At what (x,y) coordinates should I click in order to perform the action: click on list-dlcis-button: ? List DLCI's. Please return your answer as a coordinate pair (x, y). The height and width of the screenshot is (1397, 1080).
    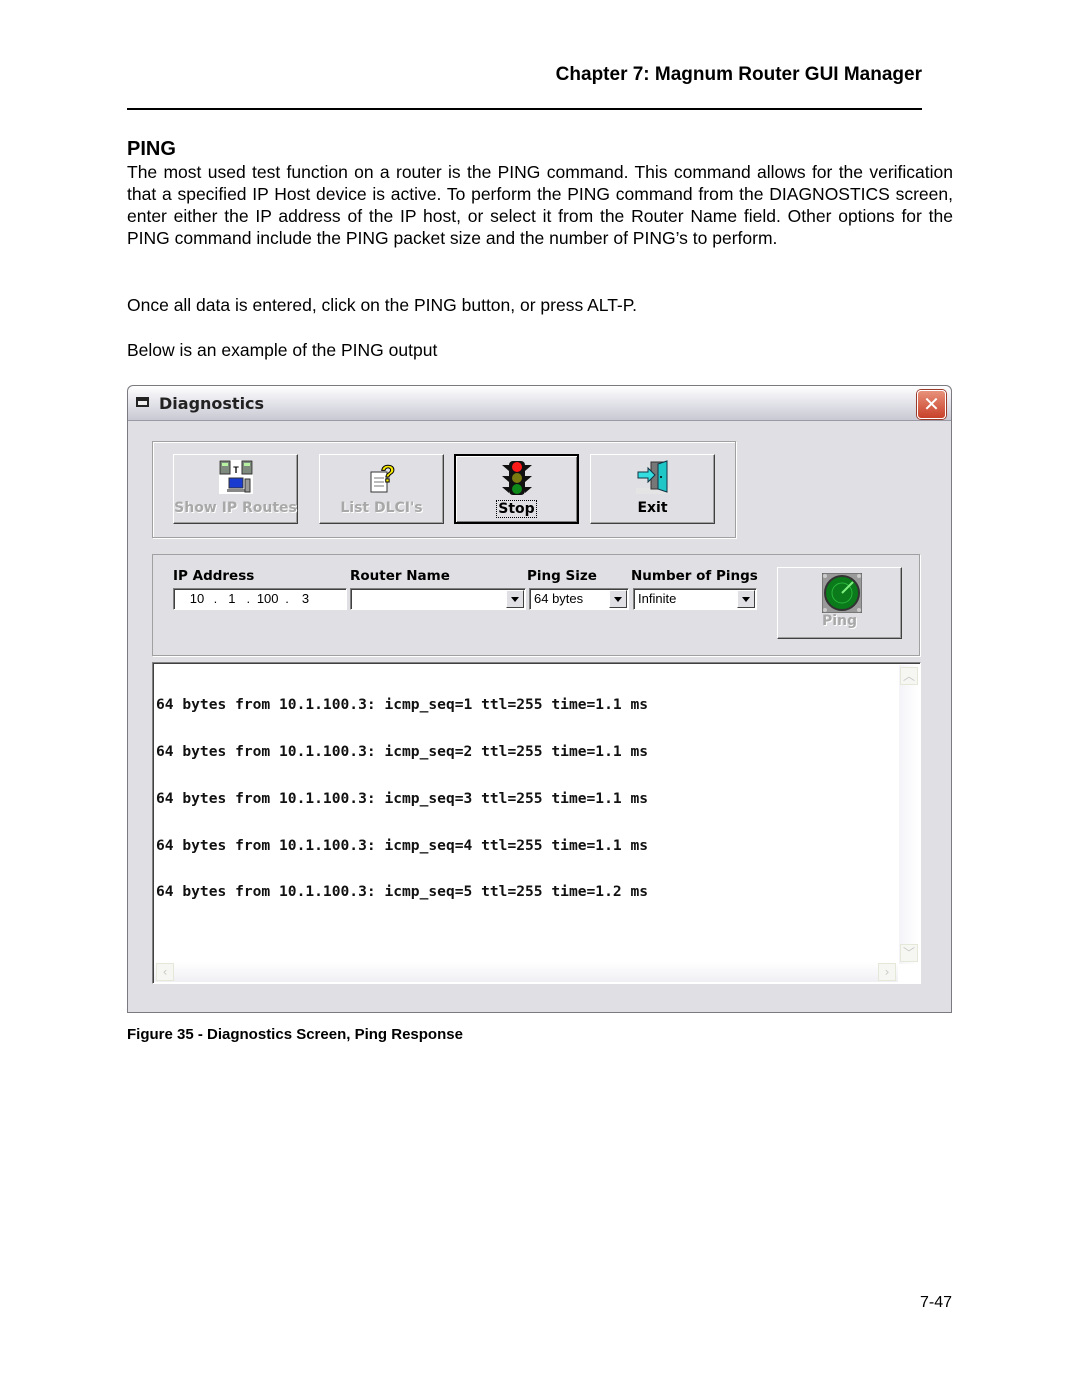
    Looking at the image, I should click on (381, 489).